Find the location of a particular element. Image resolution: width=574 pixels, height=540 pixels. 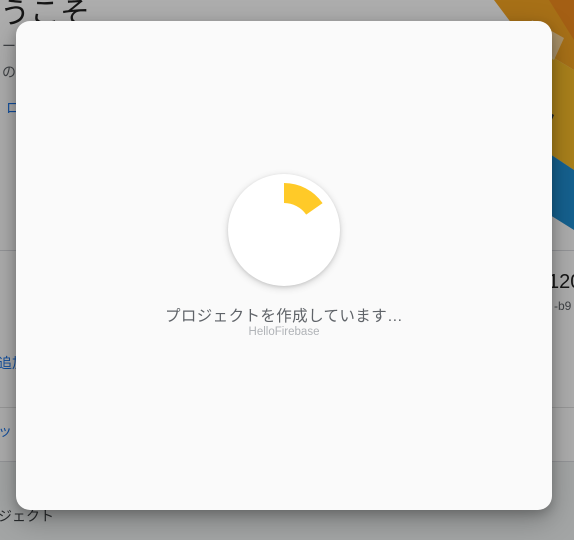

project-name-label: HelloFirebase is located at coordinates (284, 332).